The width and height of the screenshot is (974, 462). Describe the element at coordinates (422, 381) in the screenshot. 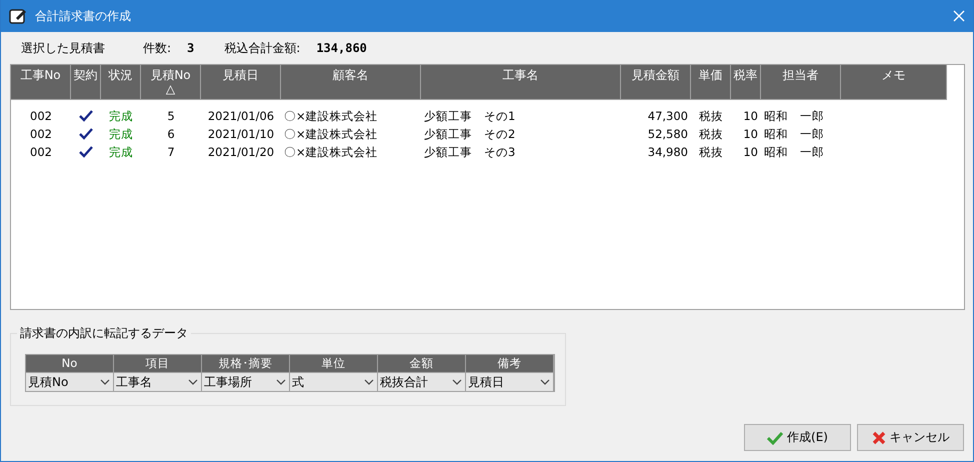

I see `combo-box: 税抜合計` at that location.